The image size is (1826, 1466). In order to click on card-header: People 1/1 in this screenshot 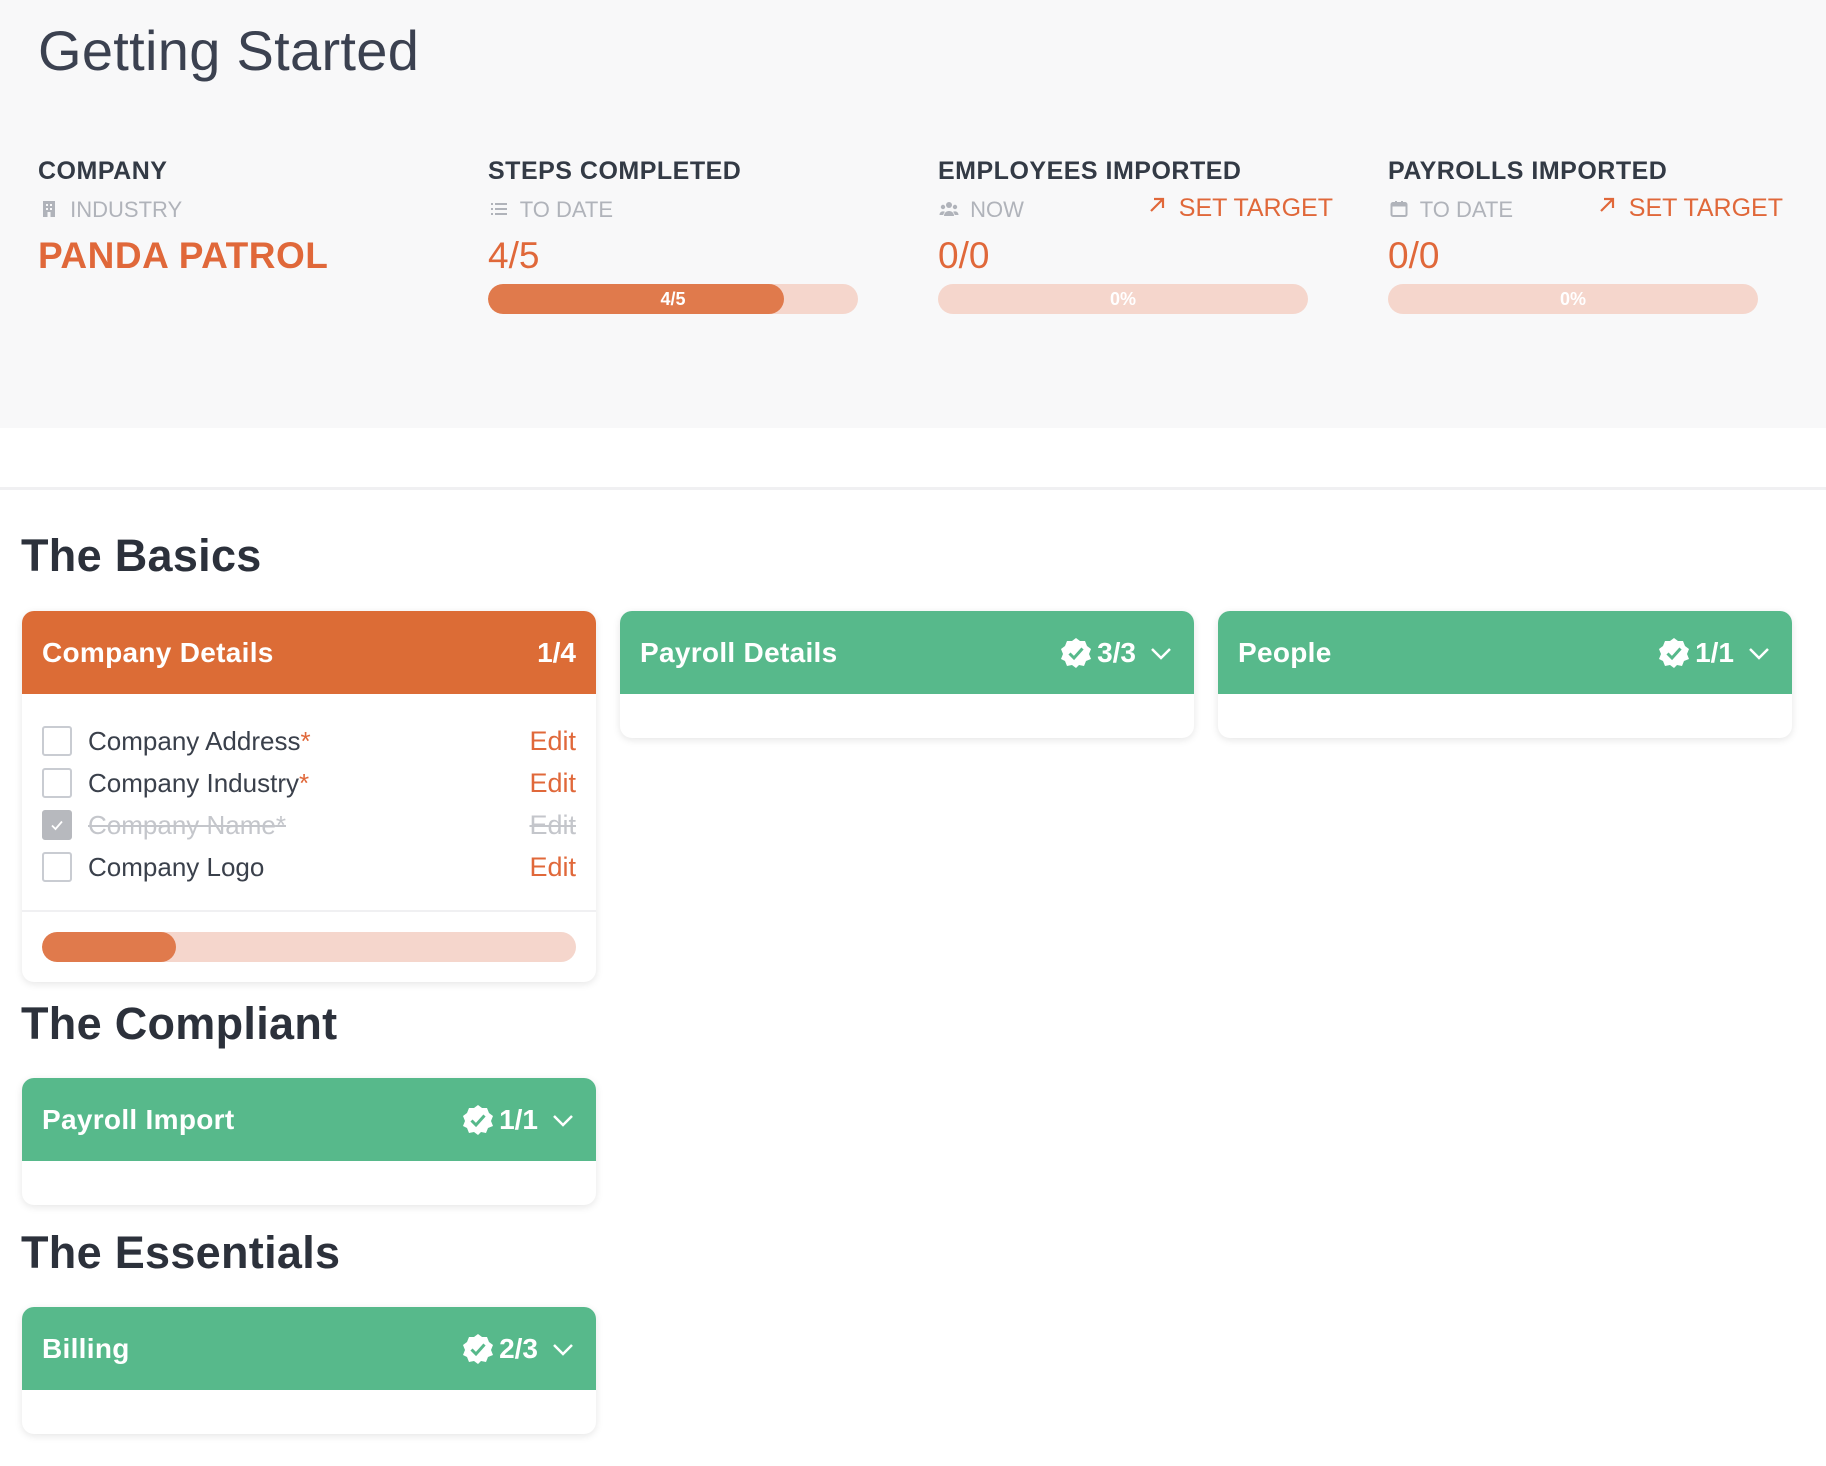, I will do `click(1505, 652)`.